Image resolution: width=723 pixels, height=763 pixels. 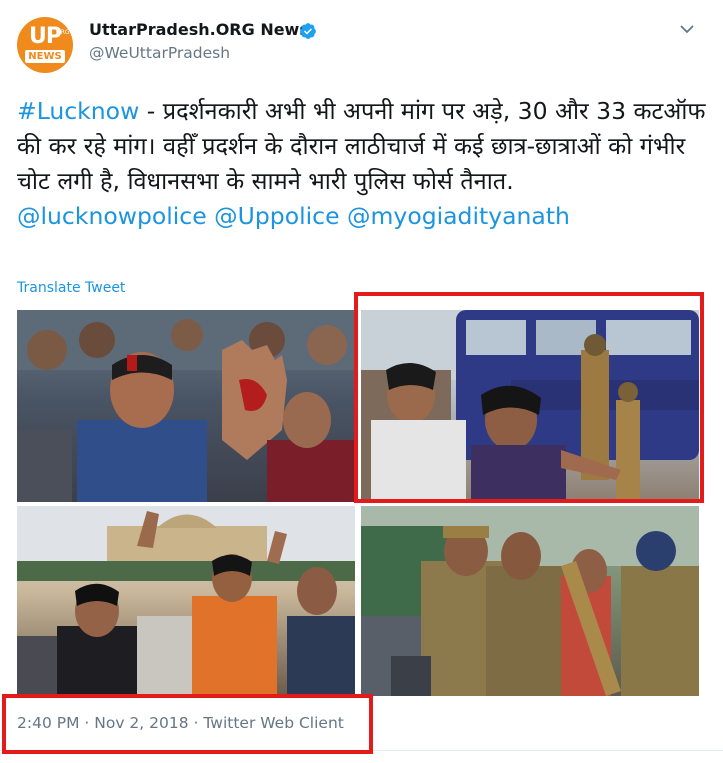 I want to click on photo-4-illustration, so click(x=530, y=601).